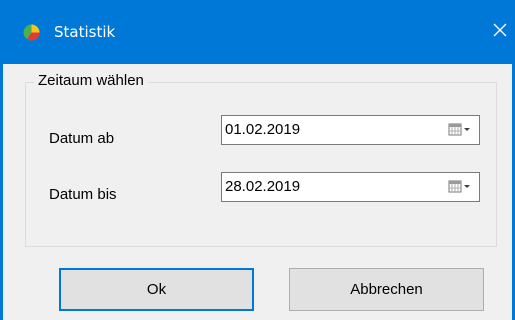  Describe the element at coordinates (262, 187) in the screenshot. I see `date-to-value: 28.02.2019` at that location.